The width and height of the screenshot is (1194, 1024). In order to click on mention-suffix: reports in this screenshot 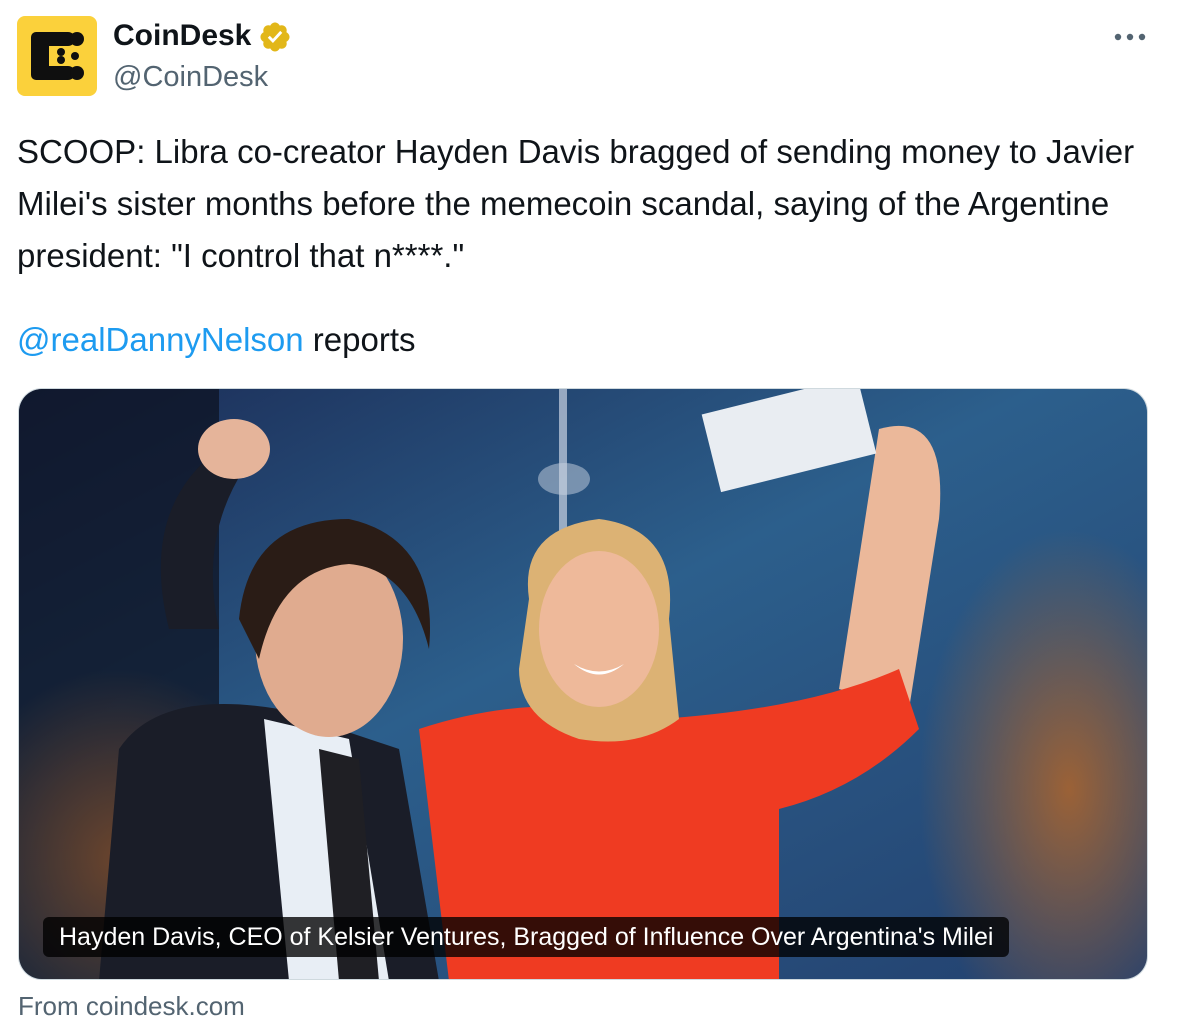, I will do `click(359, 339)`.